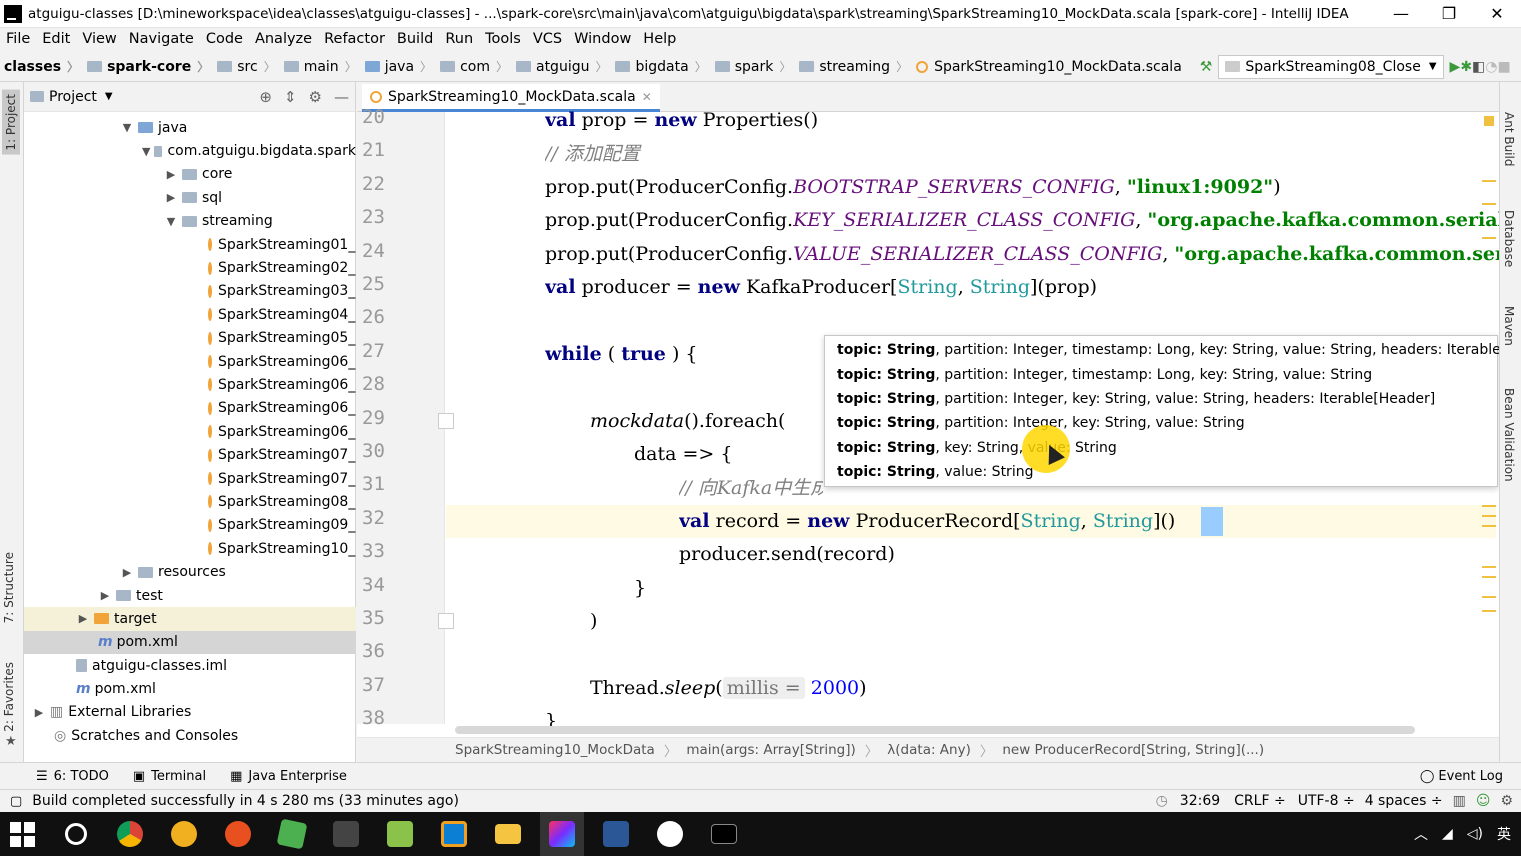  I want to click on menu-file: File, so click(18, 40).